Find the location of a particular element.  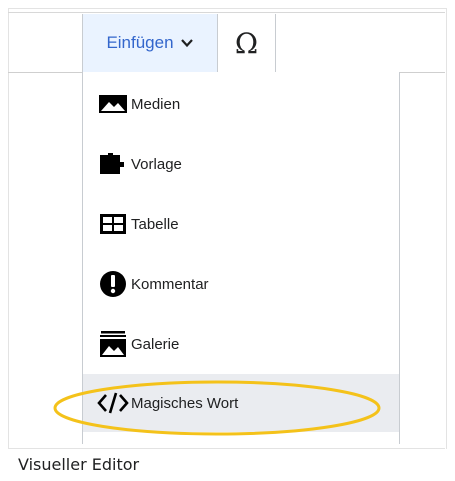

menu-item-tabelle: Tabelle is located at coordinates (241, 224).